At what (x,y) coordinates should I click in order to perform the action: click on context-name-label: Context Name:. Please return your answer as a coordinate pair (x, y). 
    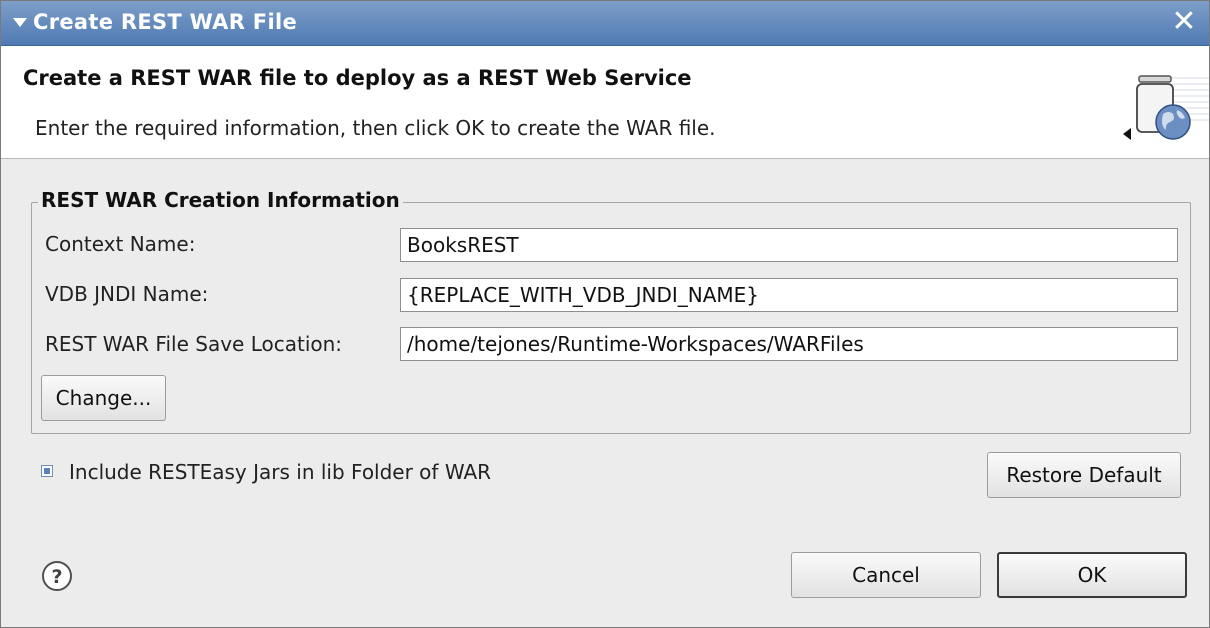
    Looking at the image, I should click on (120, 244).